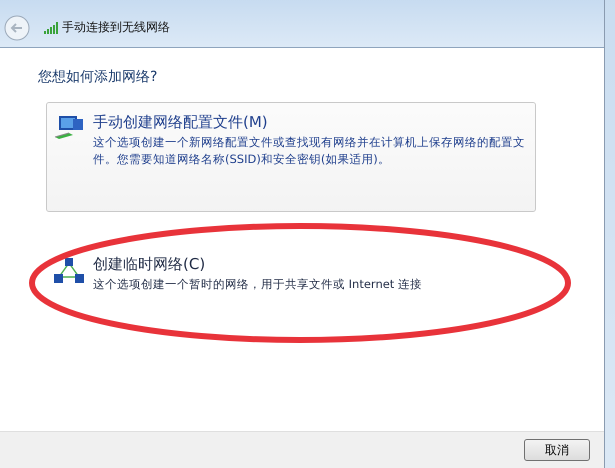  Describe the element at coordinates (98, 77) in the screenshot. I see `heading: 您想如何添加网络?` at that location.